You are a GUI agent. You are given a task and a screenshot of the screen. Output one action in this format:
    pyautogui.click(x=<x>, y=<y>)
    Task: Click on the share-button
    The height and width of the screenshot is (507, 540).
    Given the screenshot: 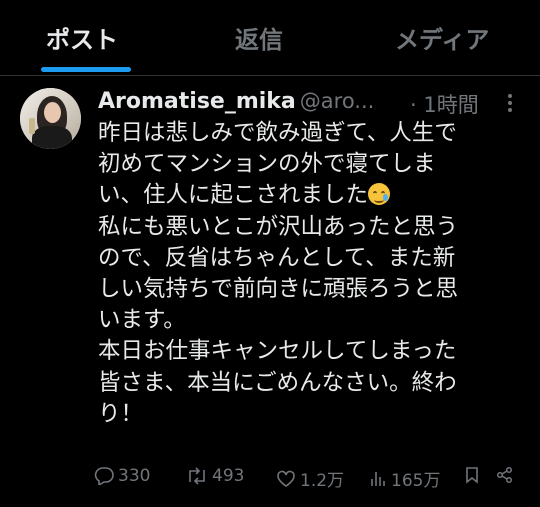 What is the action you would take?
    pyautogui.click(x=507, y=475)
    